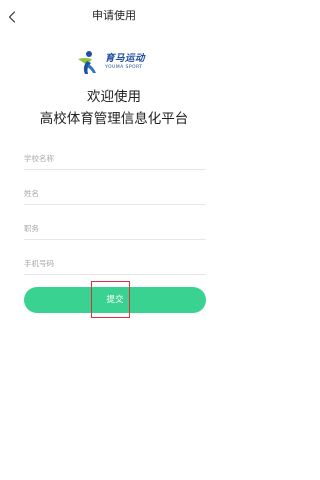 This screenshot has height=480, width=320. What do you see at coordinates (115, 194) in the screenshot?
I see `name-input` at bounding box center [115, 194].